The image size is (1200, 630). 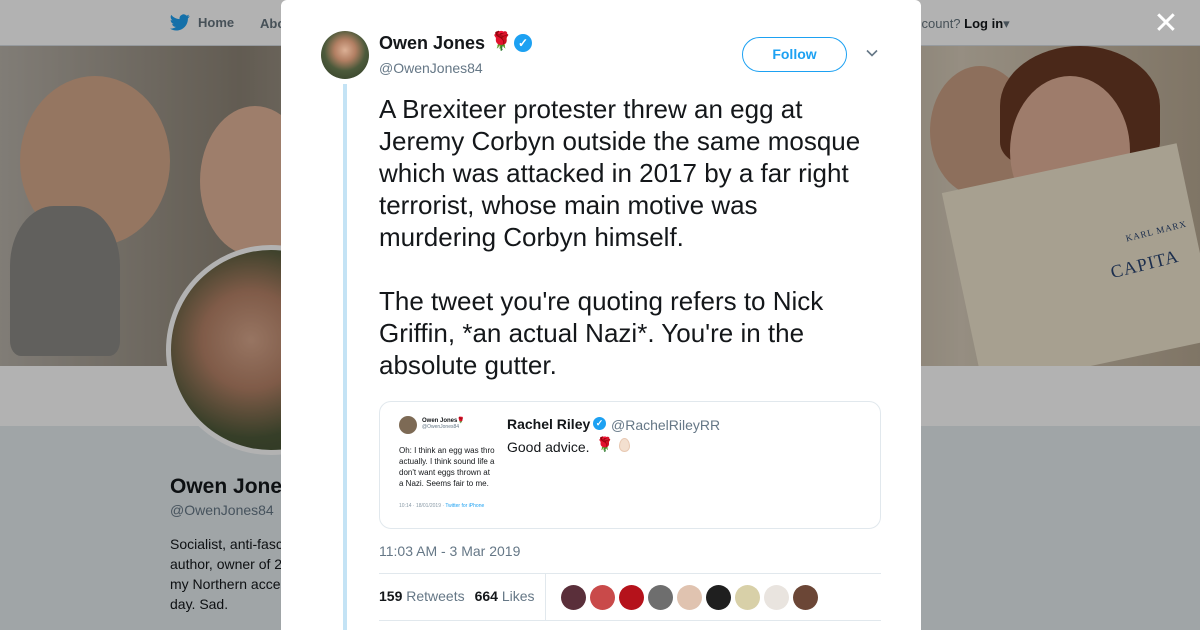 I want to click on retweets-stat: 159 Retweets, so click(x=422, y=596).